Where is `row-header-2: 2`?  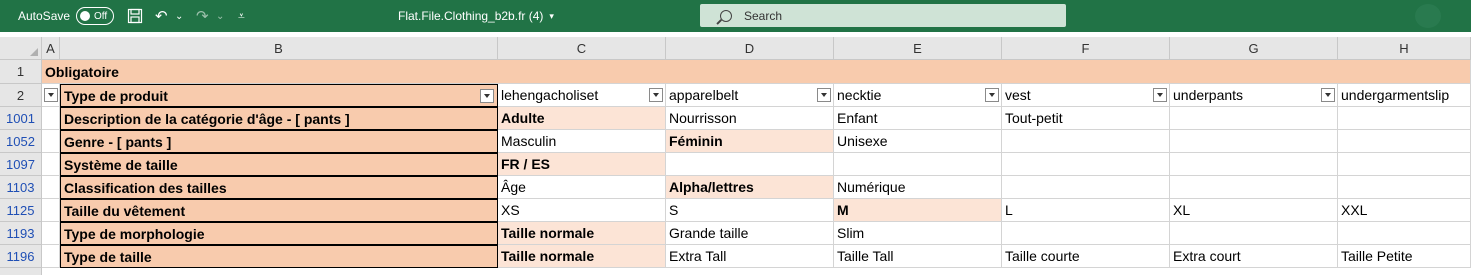 row-header-2: 2 is located at coordinates (21, 95).